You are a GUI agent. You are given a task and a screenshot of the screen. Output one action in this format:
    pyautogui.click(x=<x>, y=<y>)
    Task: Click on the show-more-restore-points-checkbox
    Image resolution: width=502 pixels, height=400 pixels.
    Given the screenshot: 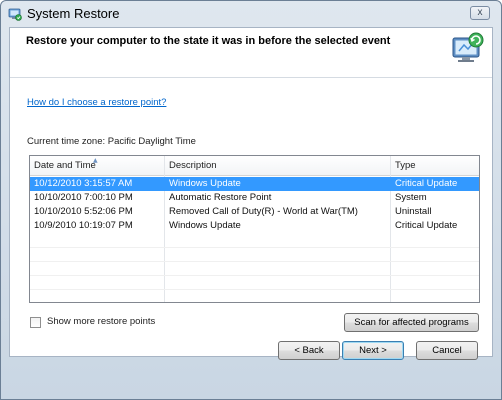 What is the action you would take?
    pyautogui.click(x=35, y=322)
    